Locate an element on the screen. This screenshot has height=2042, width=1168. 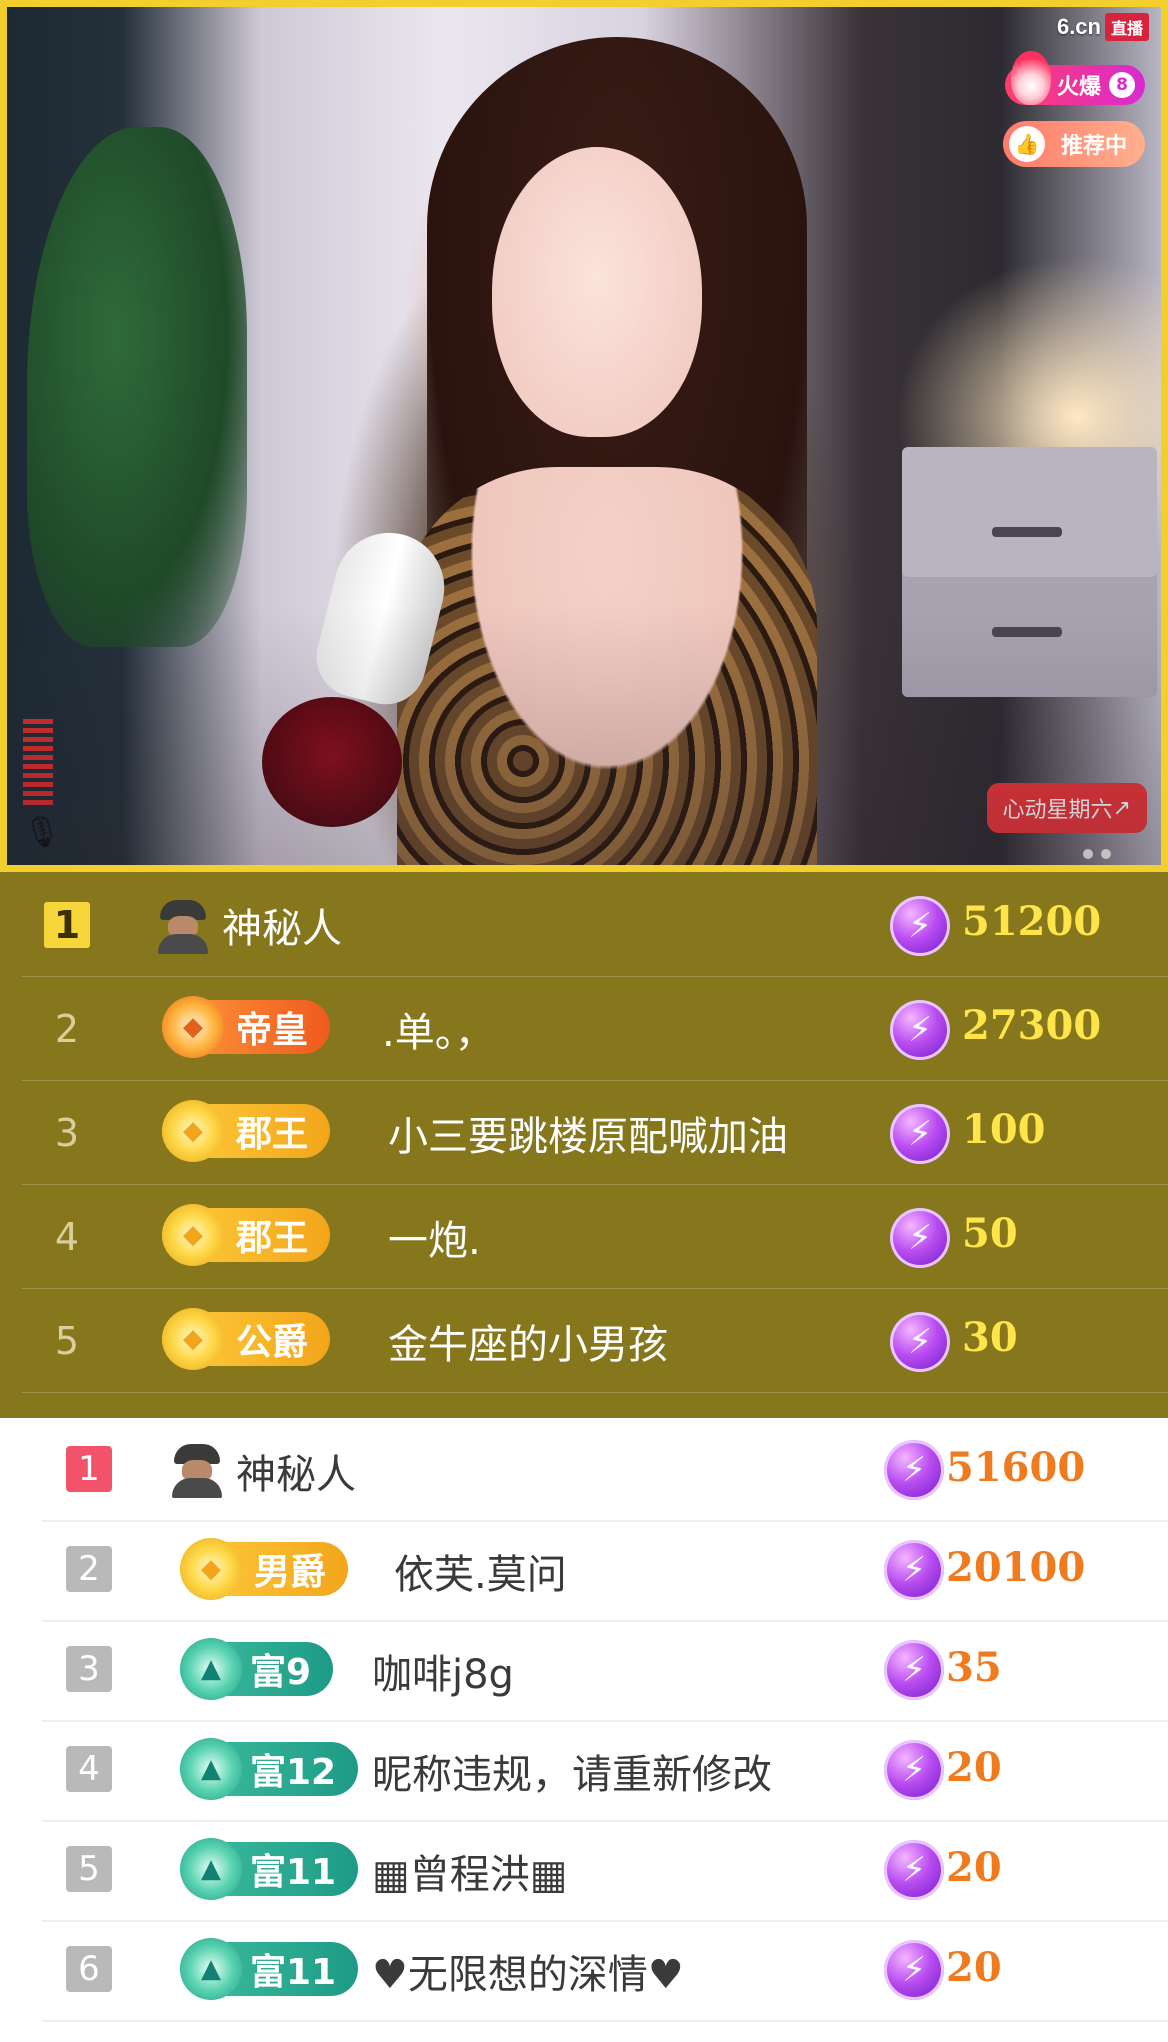
live-tag: 直播 is located at coordinates (1126, 27).